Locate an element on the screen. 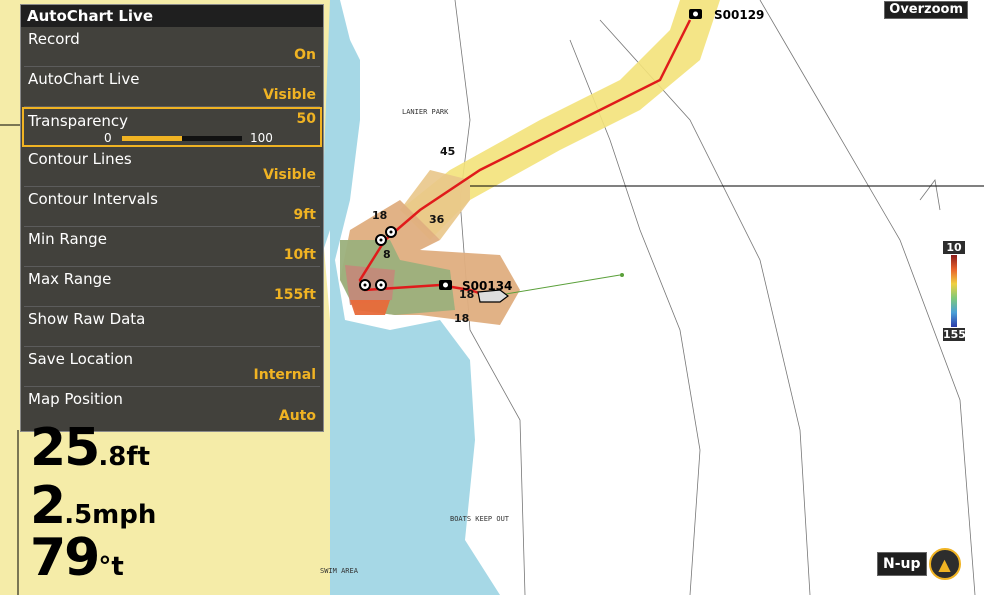 This screenshot has height=595, width=984. menu-item-label: Show Raw Data is located at coordinates (87, 319).